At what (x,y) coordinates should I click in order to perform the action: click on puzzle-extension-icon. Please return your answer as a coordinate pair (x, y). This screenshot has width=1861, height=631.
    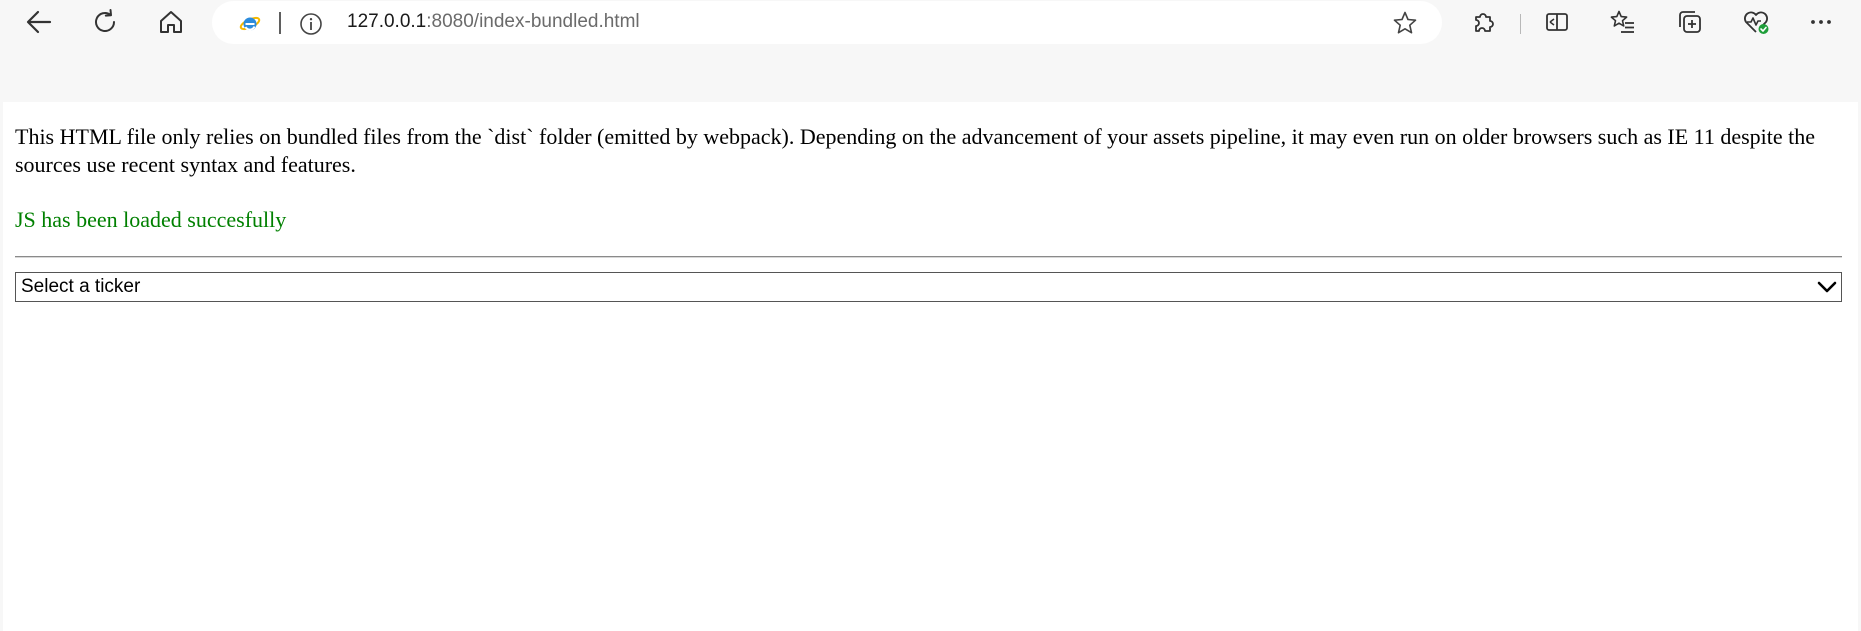
    Looking at the image, I should click on (1484, 22).